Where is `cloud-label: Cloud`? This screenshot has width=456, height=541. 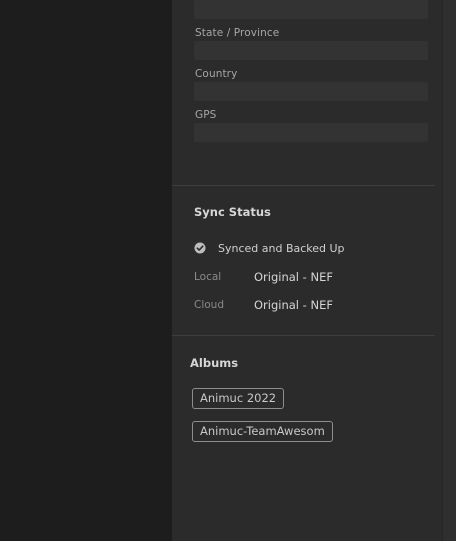
cloud-label: Cloud is located at coordinates (209, 305).